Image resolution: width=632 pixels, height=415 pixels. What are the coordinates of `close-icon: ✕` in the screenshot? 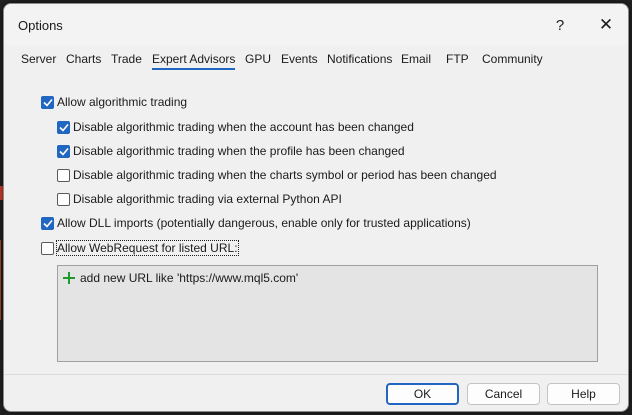 It's located at (606, 25).